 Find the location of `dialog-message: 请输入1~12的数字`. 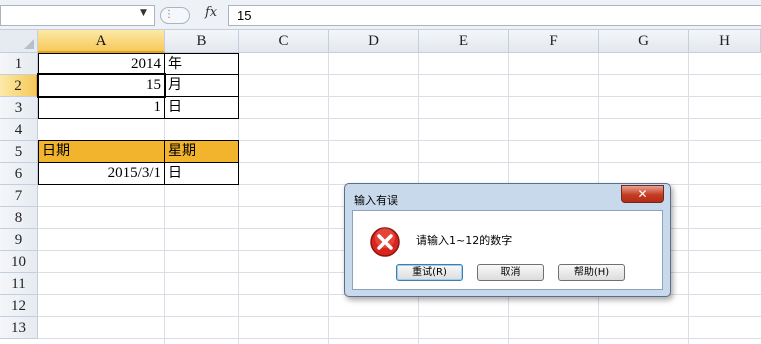

dialog-message: 请输入1~12的数字 is located at coordinates (464, 240).